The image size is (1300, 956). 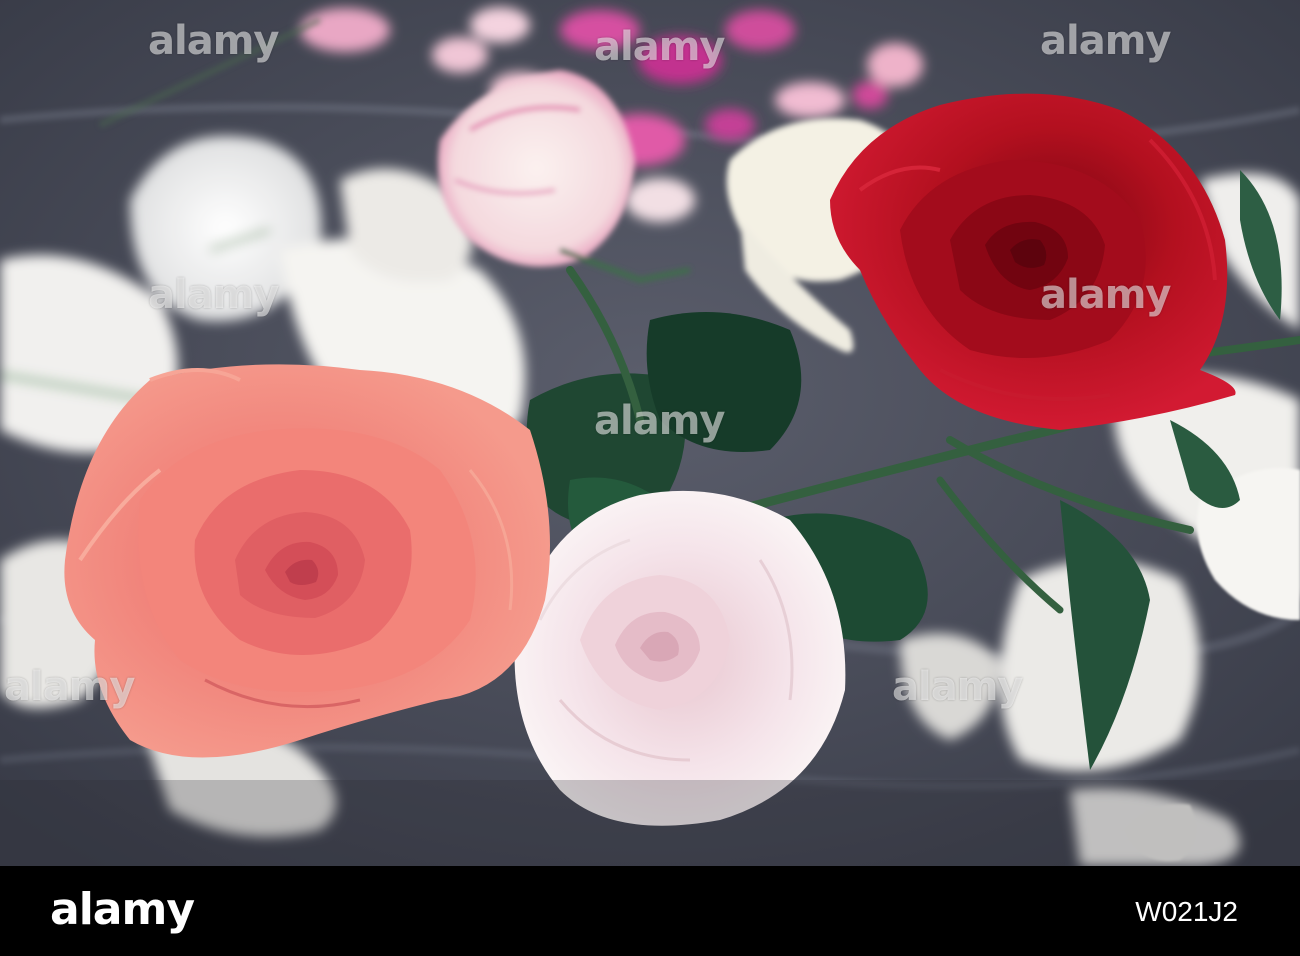 What do you see at coordinates (122, 909) in the screenshot?
I see `alamy-logo: alamy` at bounding box center [122, 909].